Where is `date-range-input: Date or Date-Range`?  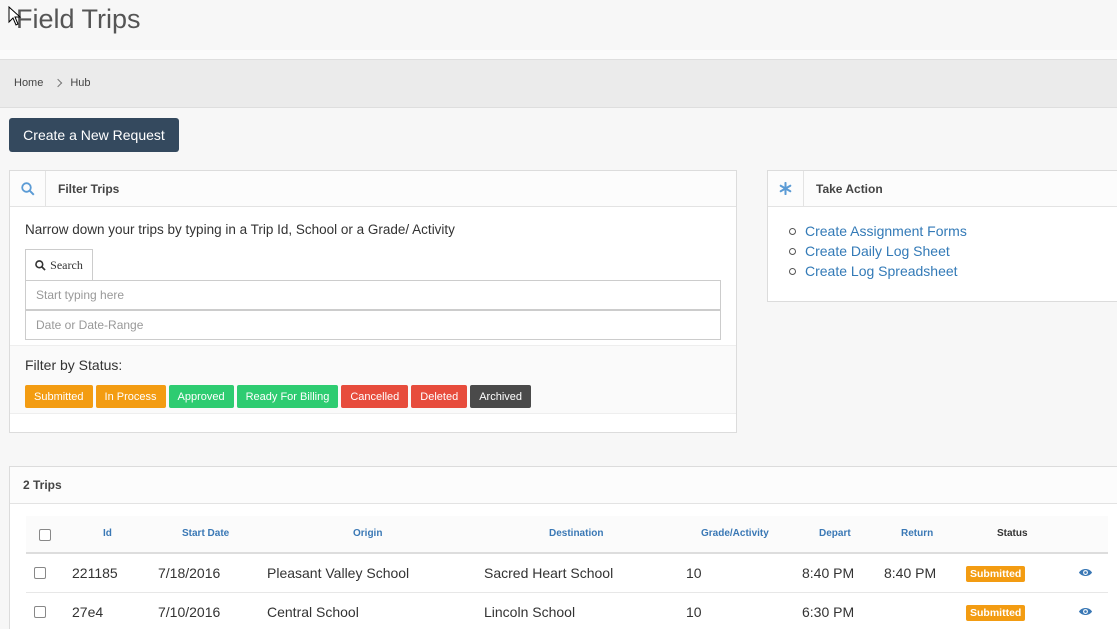 date-range-input: Date or Date-Range is located at coordinates (373, 325).